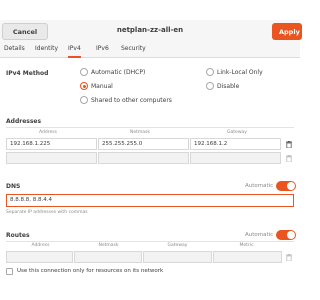 The width and height of the screenshot is (320, 300). Describe the element at coordinates (9, 271) in the screenshot. I see `routes-local-only-checkbox` at that location.